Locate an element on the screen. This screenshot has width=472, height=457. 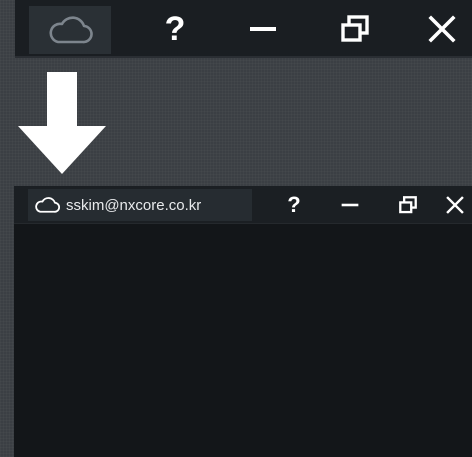
titlebar-after: sskim@nxcore.co.kr ? is located at coordinates (243, 205).